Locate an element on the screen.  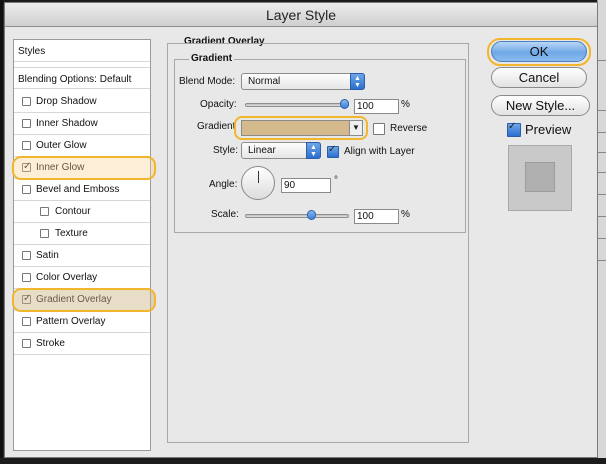
angle-dial is located at coordinates (258, 183).